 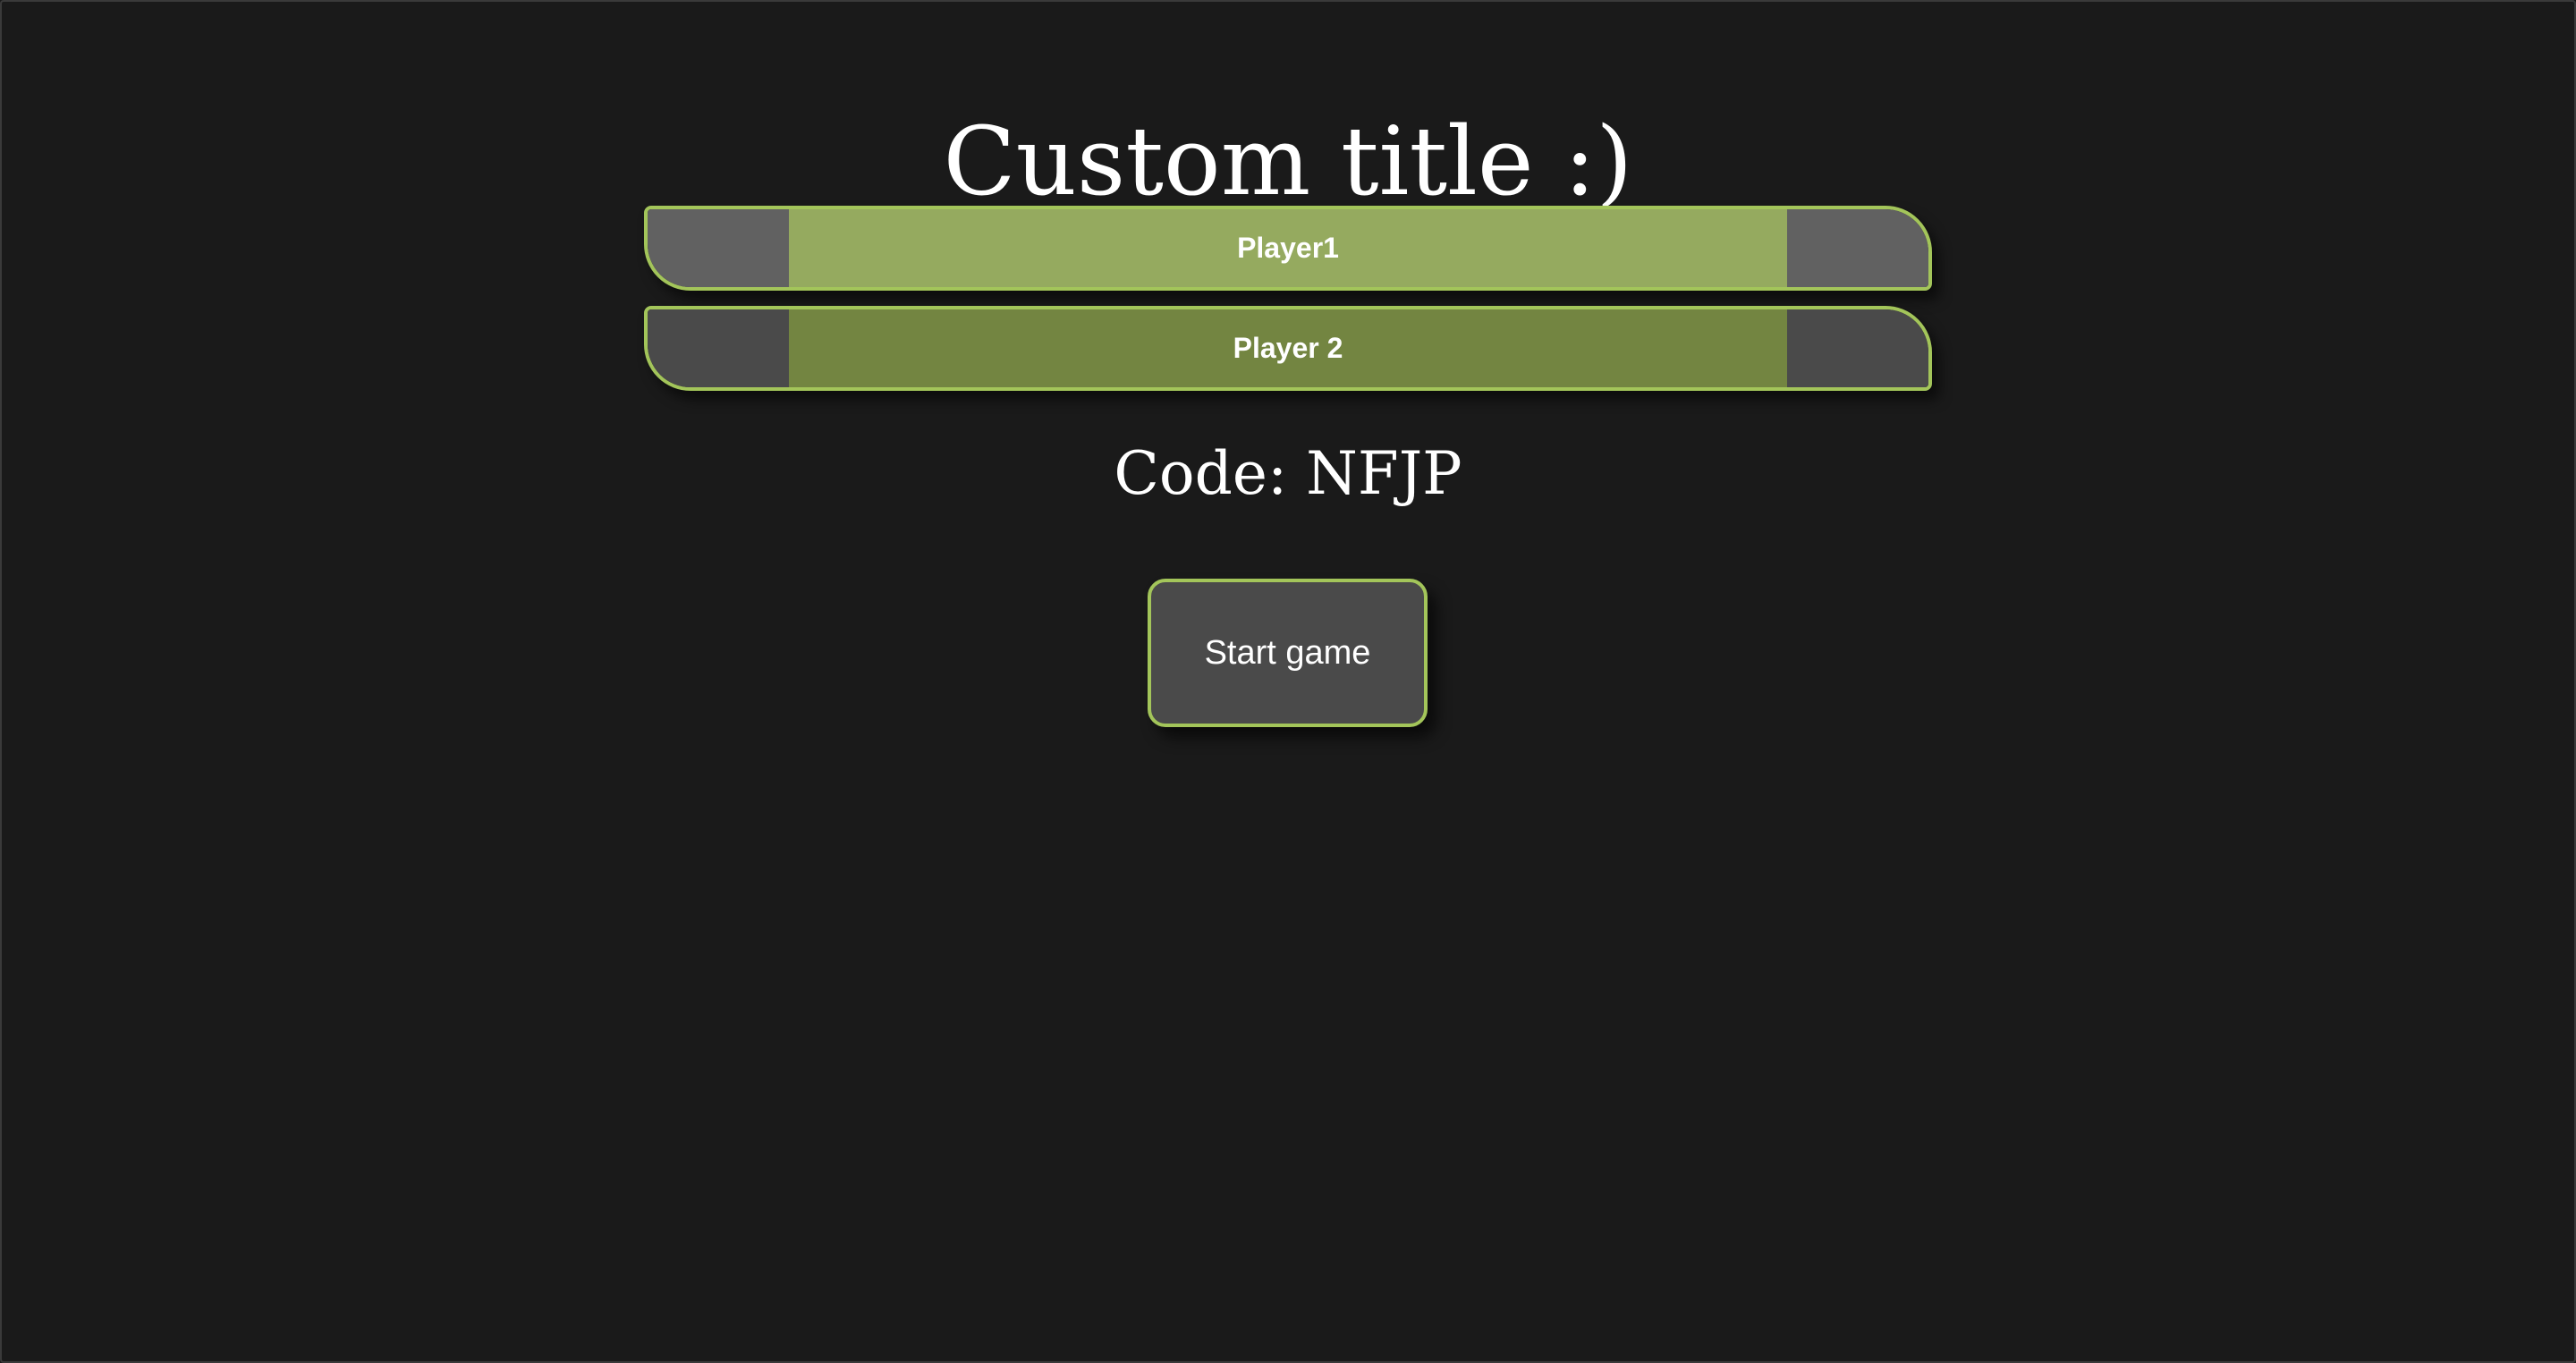 I want to click on player-slot-2: Player 2, so click(x=1288, y=349).